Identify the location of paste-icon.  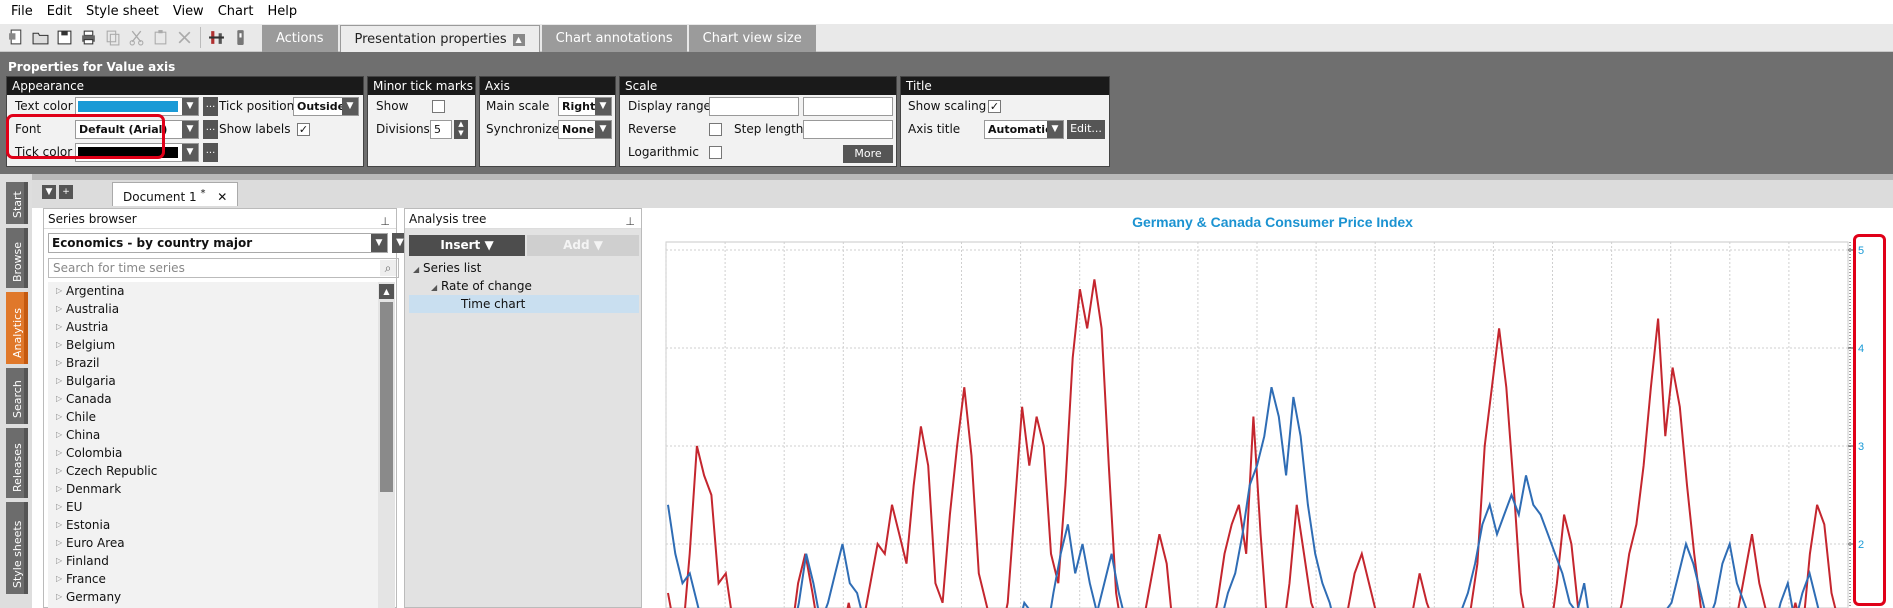
(160, 37).